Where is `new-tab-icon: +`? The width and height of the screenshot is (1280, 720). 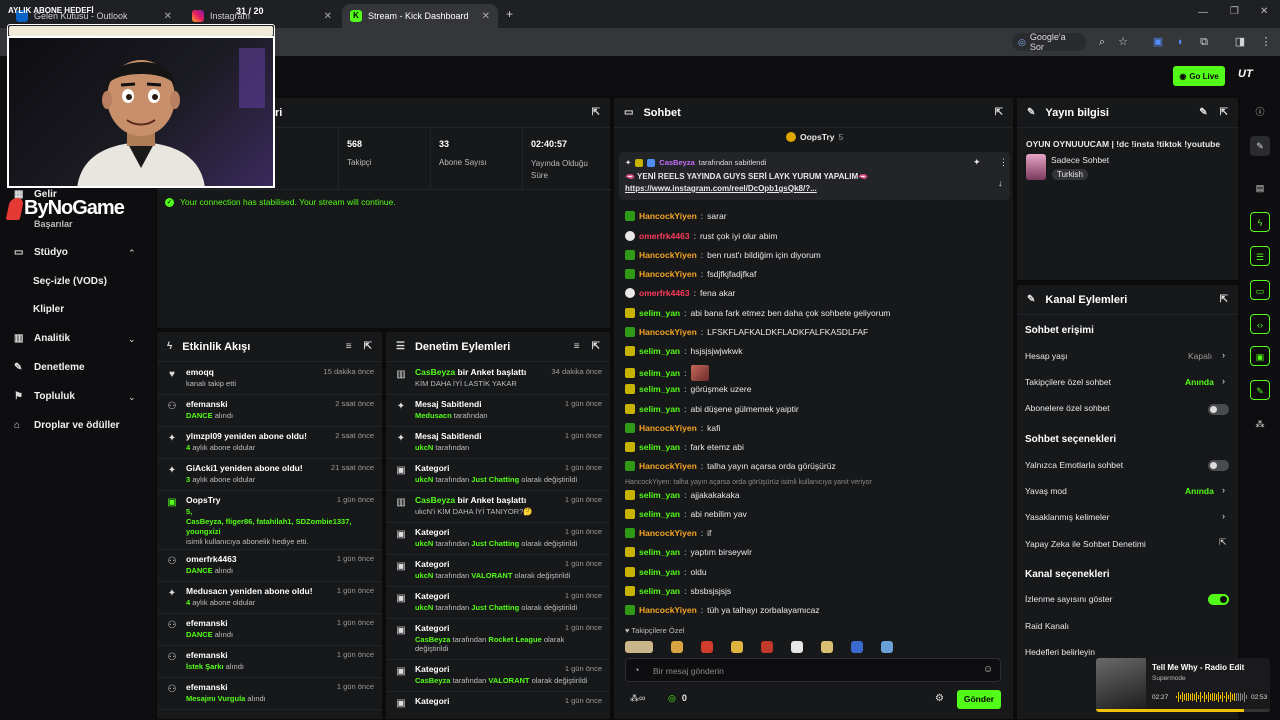 new-tab-icon: + is located at coordinates (509, 14).